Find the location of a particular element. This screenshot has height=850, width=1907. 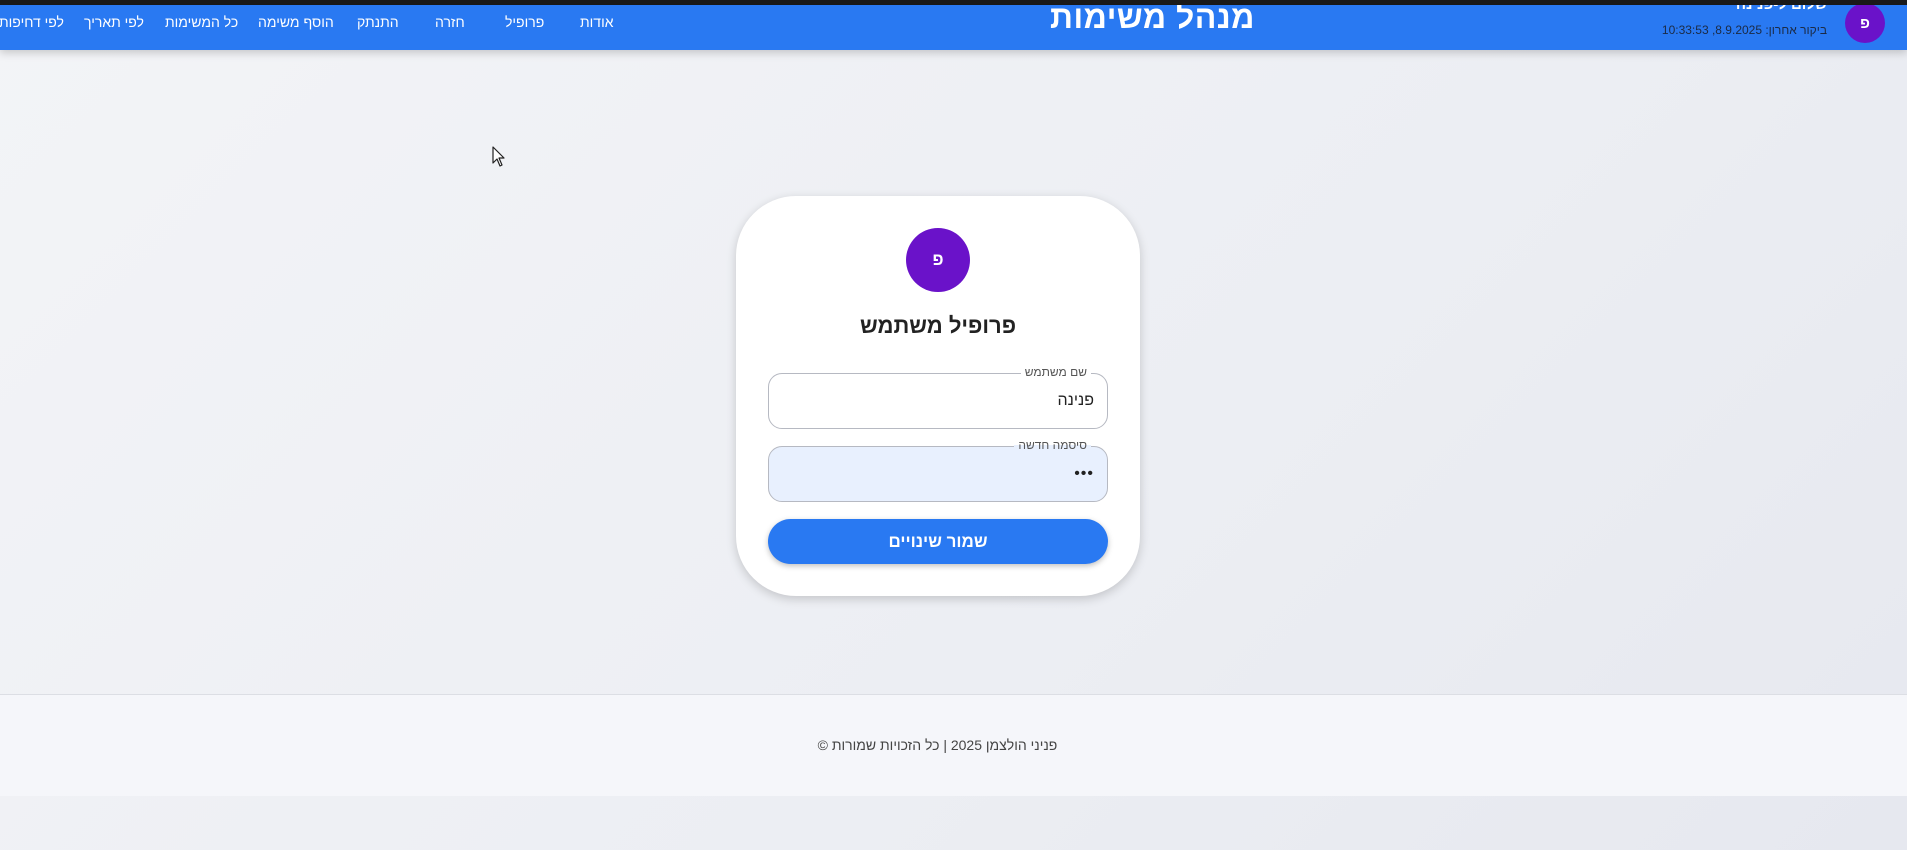

mouse-pointer-icon is located at coordinates (498, 156).